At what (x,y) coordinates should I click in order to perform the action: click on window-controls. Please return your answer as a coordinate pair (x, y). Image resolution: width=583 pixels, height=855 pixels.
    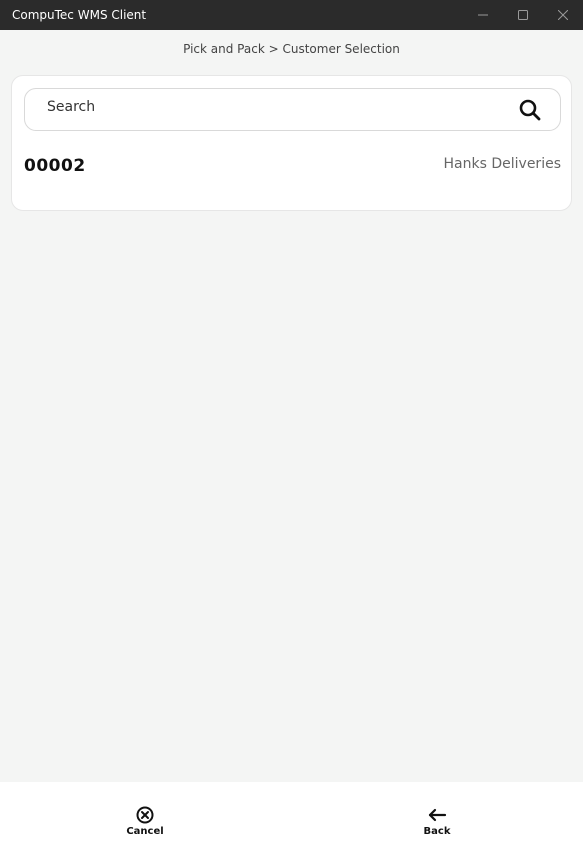
    Looking at the image, I should click on (523, 15).